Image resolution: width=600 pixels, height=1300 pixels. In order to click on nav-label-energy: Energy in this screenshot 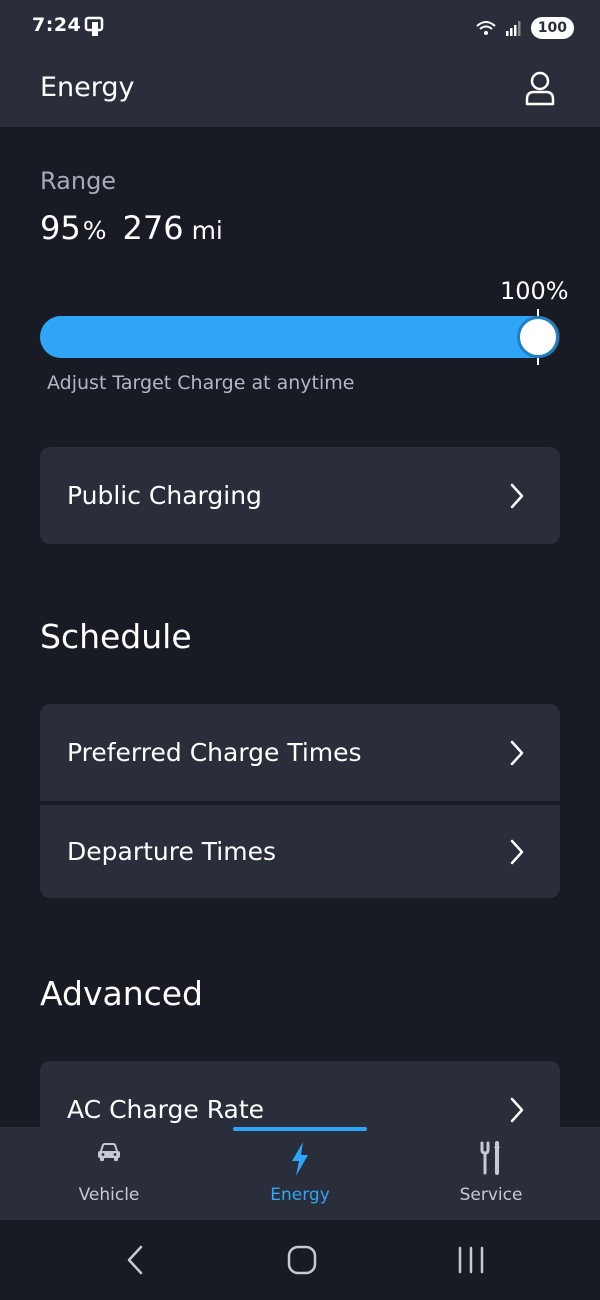, I will do `click(300, 1195)`.